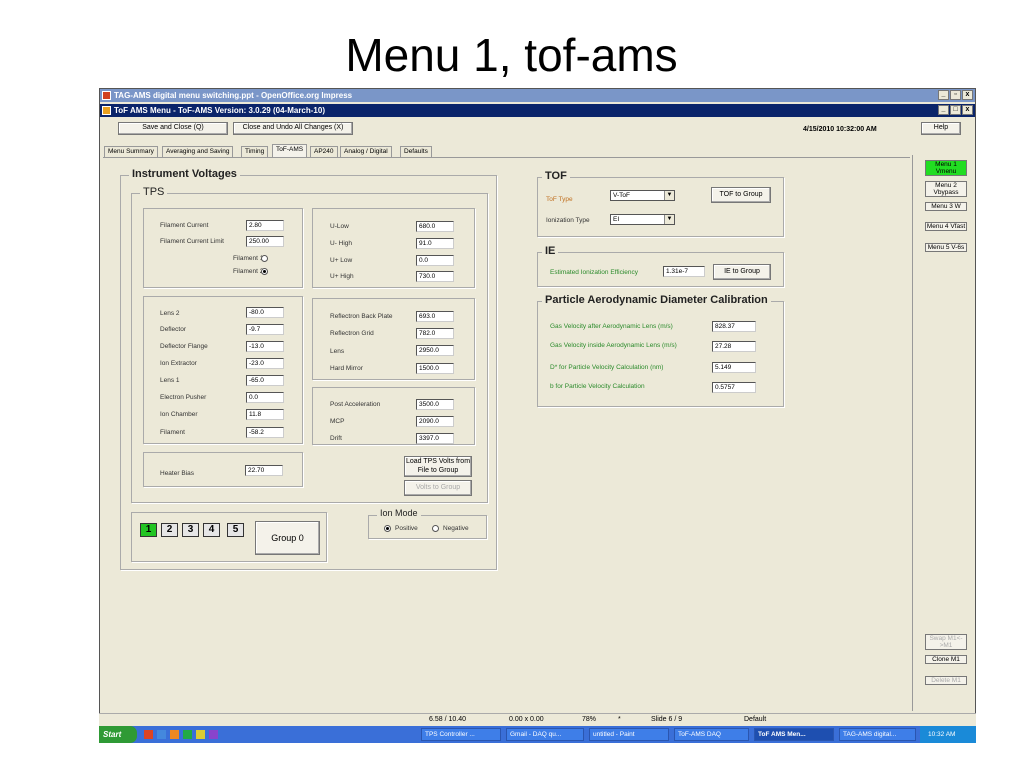  I want to click on reflectron-back-field: 693.0, so click(435, 316).